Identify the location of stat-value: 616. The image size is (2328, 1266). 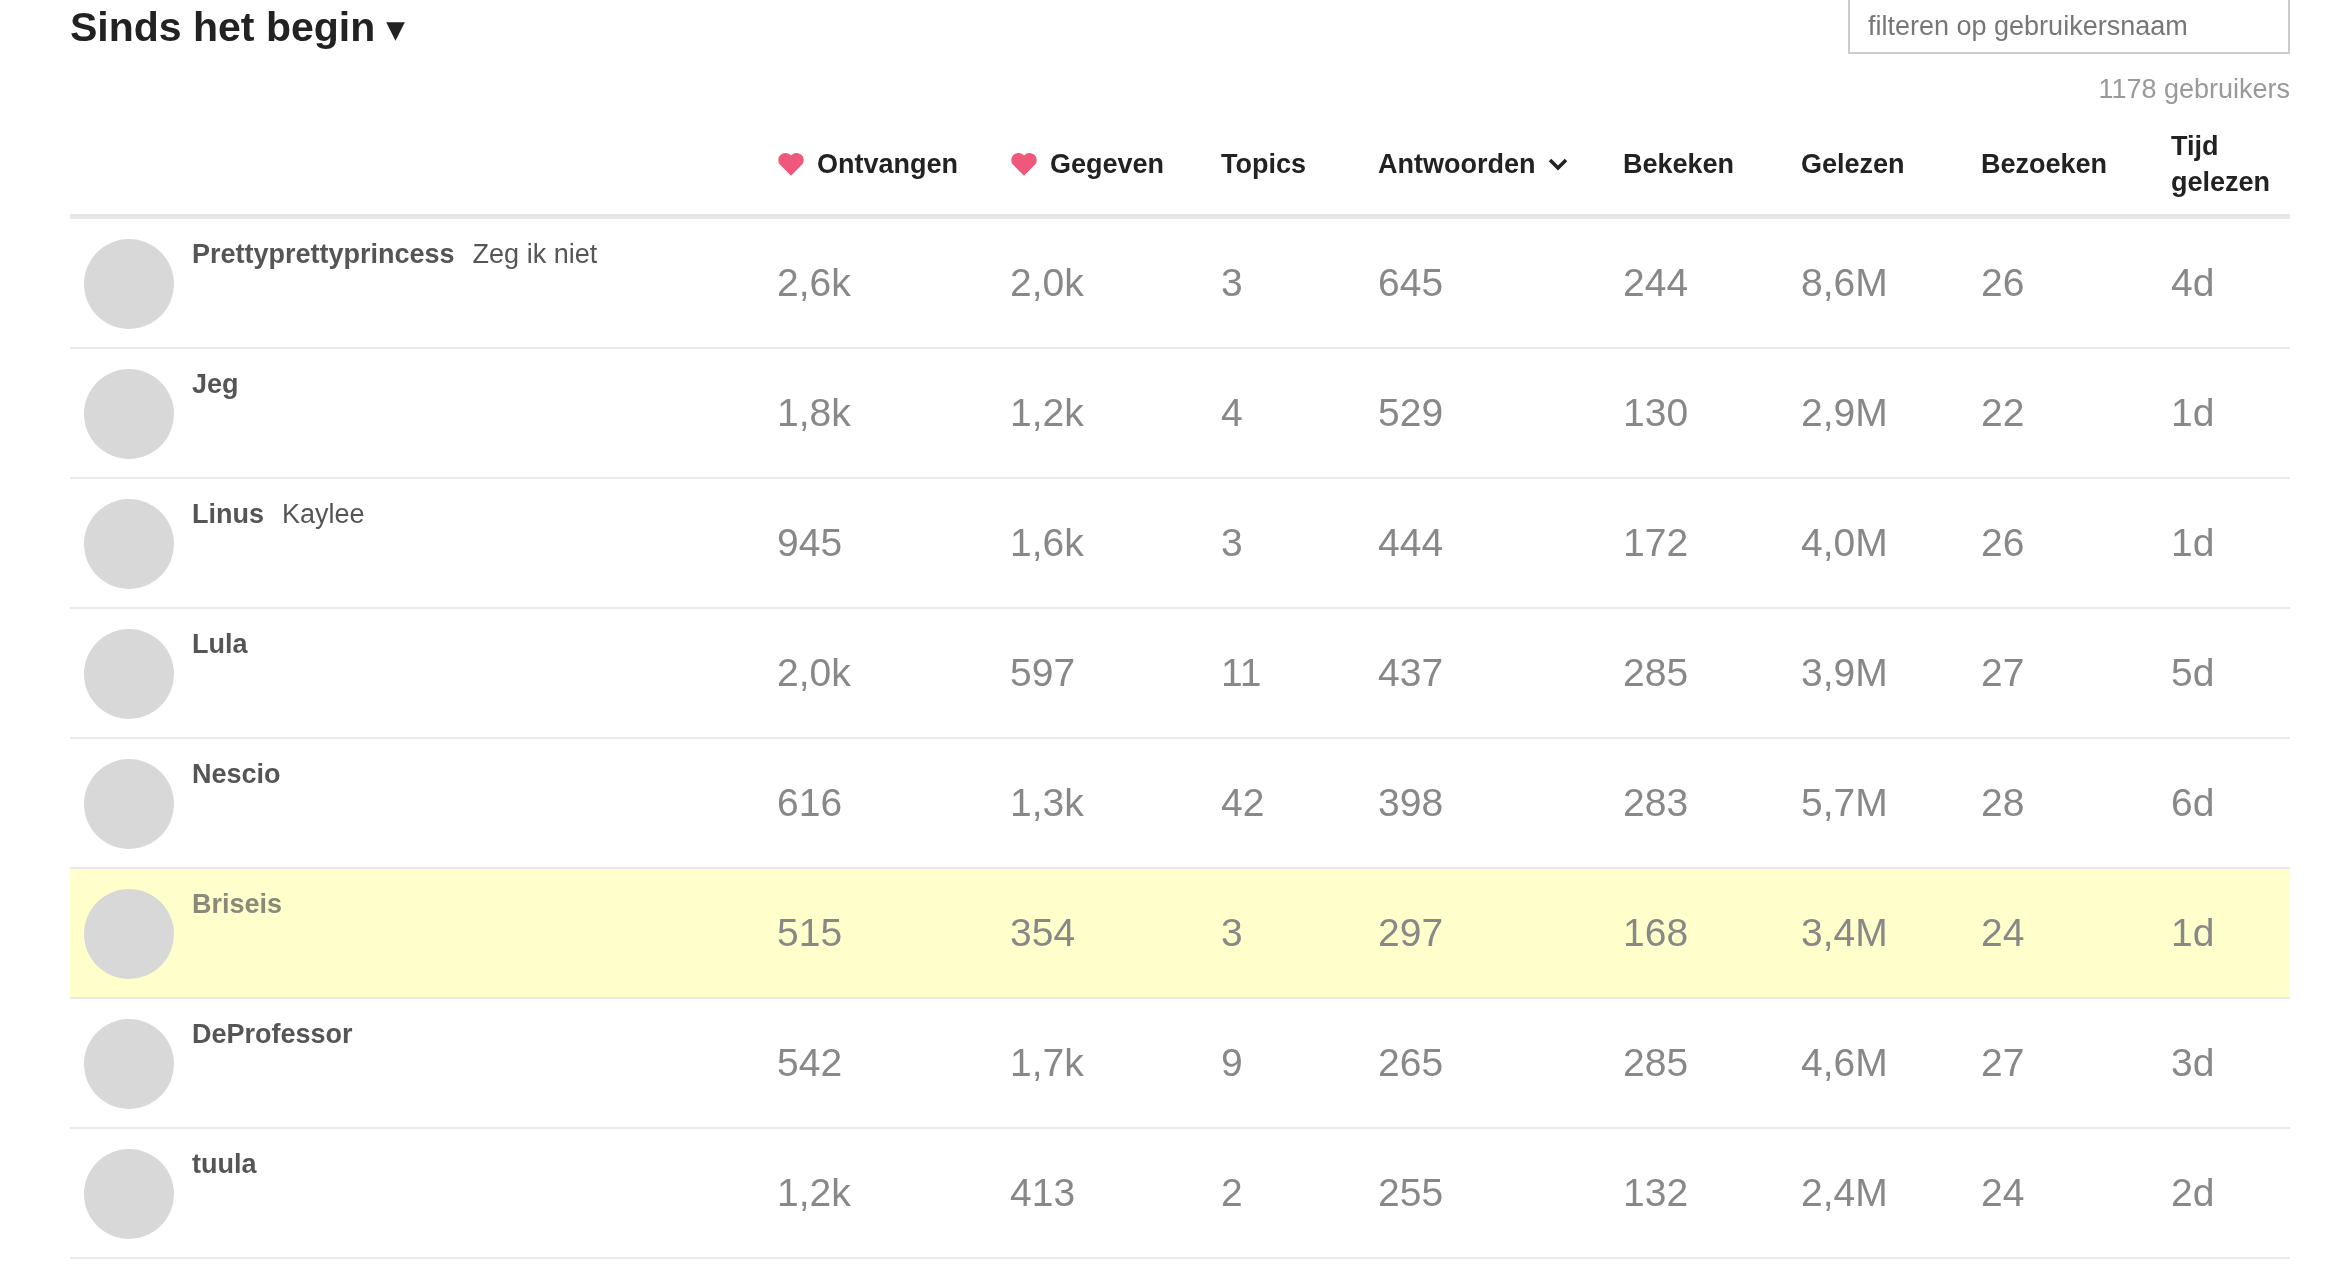
(810, 803).